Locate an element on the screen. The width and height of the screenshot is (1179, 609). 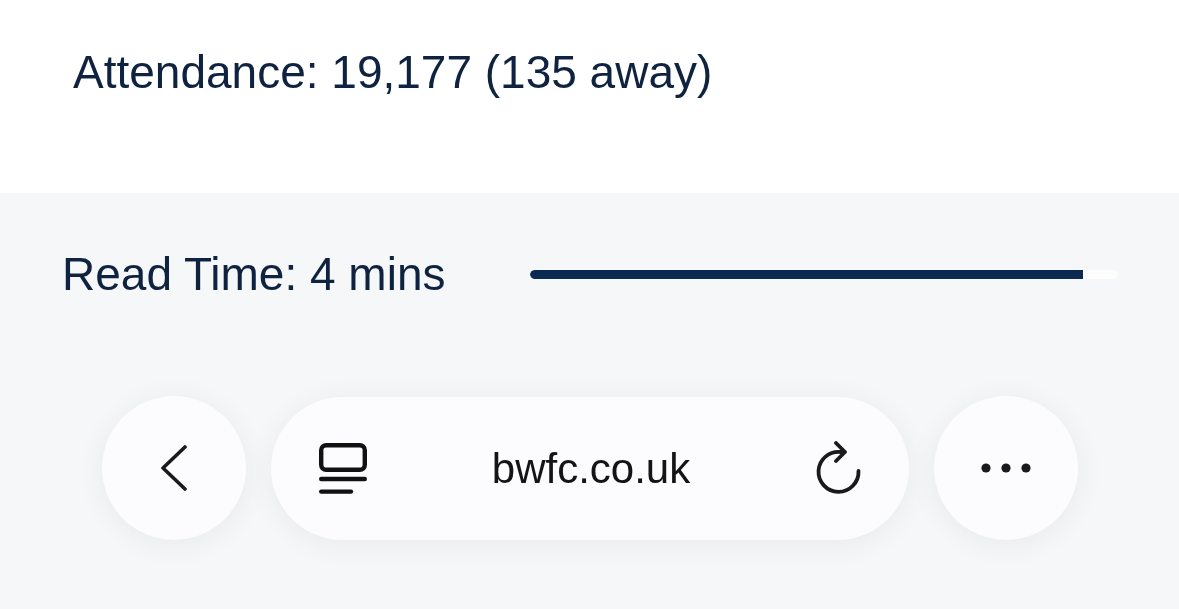
read-time-label: Read Time: 4 mins is located at coordinates (254, 274).